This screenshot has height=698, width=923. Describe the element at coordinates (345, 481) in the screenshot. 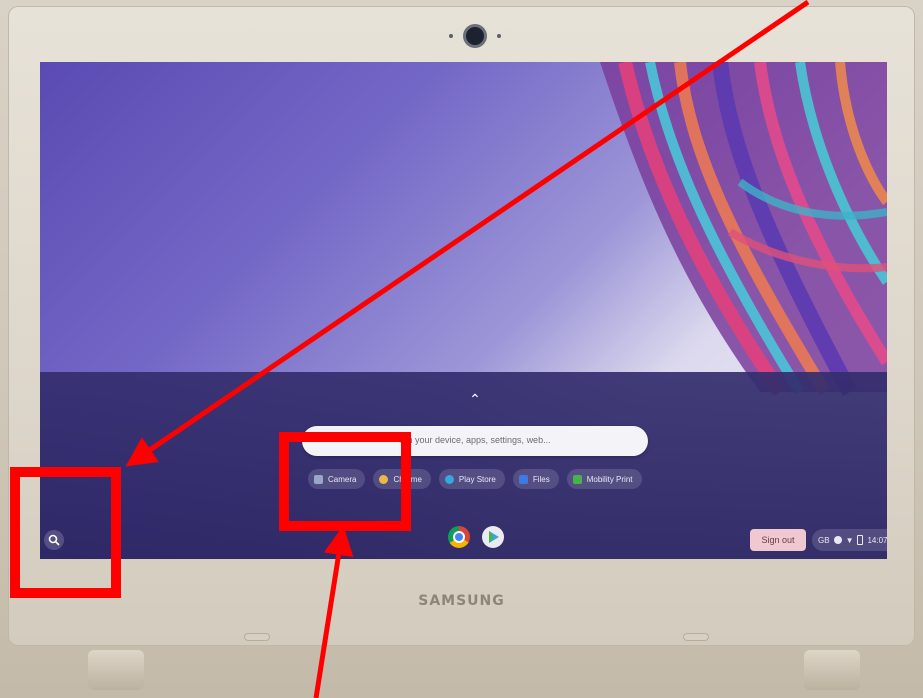

I see `annotation-box-camera` at that location.